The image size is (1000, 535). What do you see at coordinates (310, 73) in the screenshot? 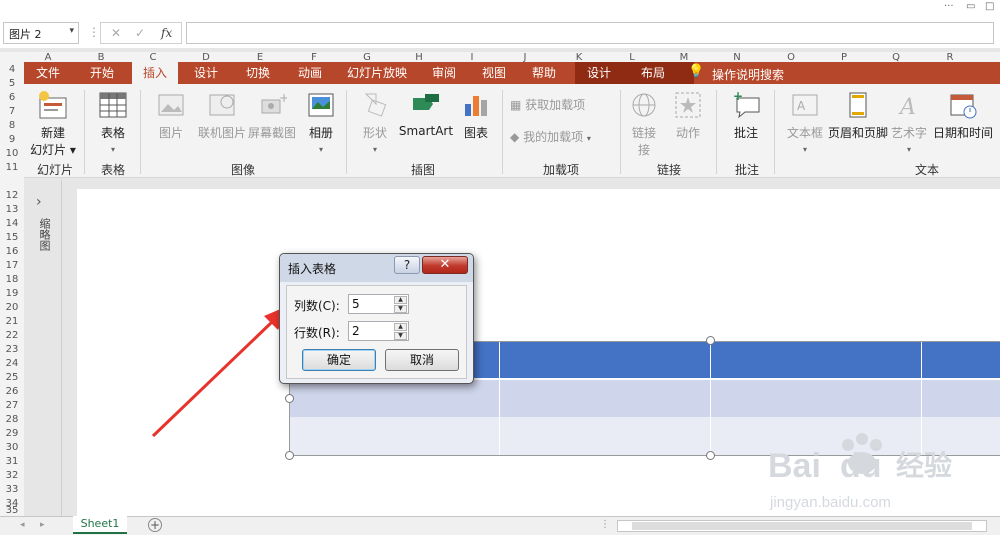
I see `tab-animations: 动画` at bounding box center [310, 73].